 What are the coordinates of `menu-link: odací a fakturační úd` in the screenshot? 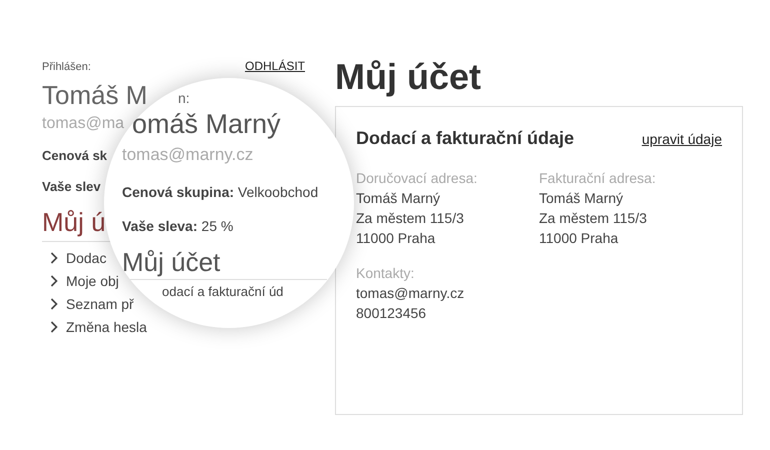 It's located at (223, 292).